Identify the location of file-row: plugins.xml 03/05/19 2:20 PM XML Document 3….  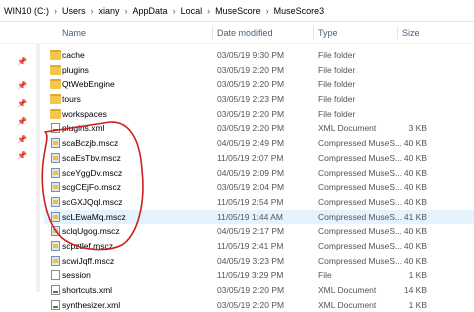
(259, 128).